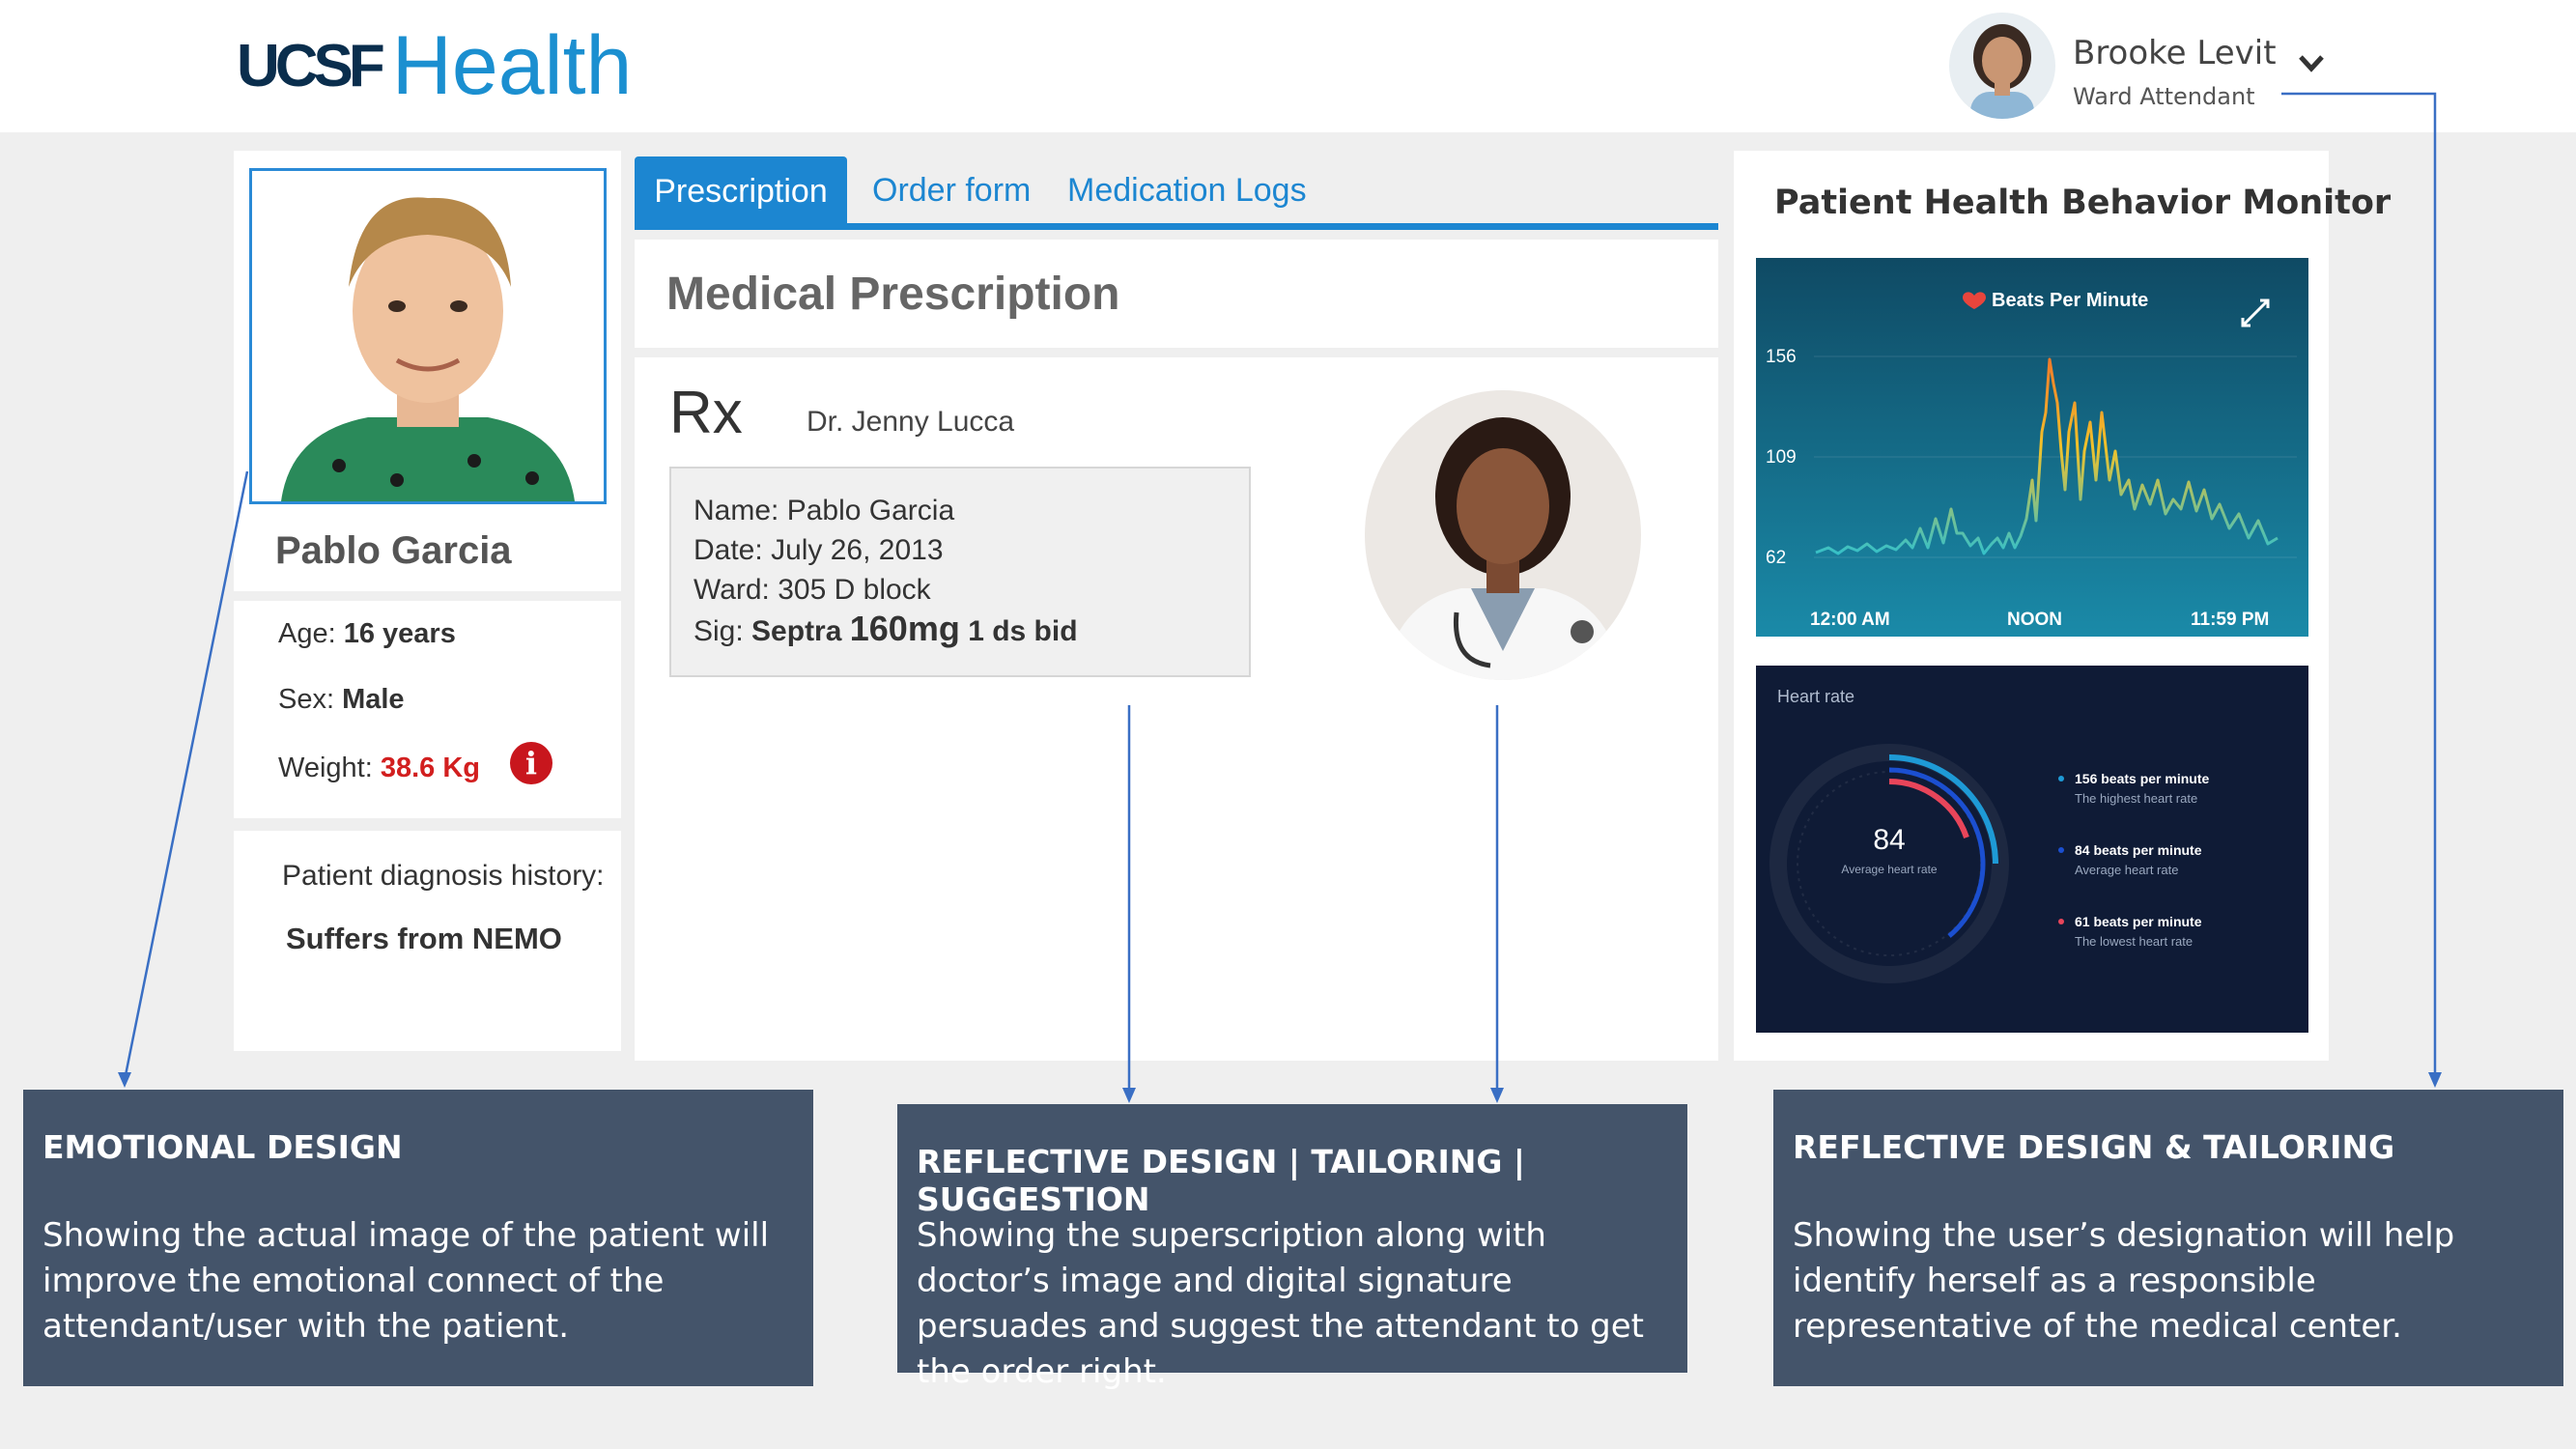 Image resolution: width=2576 pixels, height=1449 pixels. I want to click on weight-value: 38.6 Kg, so click(430, 768).